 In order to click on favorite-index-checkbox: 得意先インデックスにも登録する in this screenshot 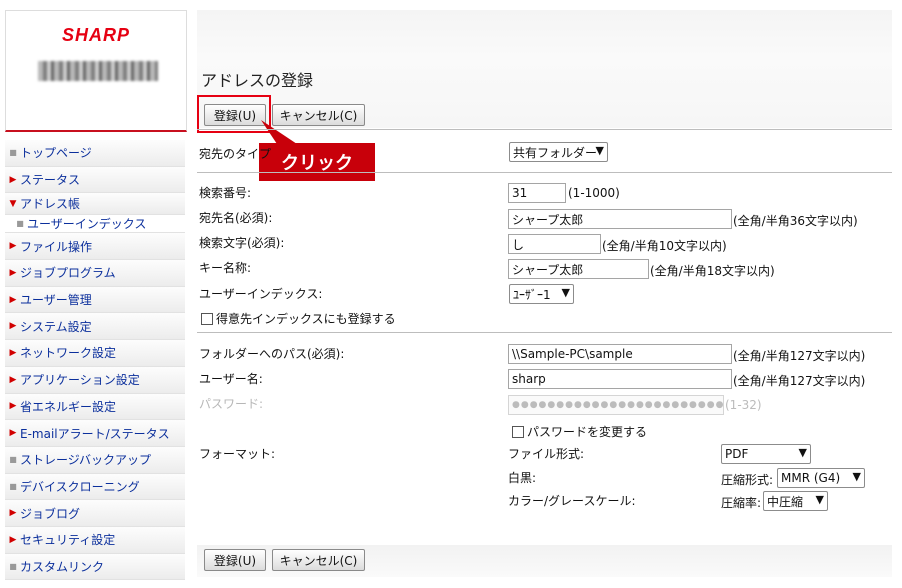, I will do `click(298, 318)`.